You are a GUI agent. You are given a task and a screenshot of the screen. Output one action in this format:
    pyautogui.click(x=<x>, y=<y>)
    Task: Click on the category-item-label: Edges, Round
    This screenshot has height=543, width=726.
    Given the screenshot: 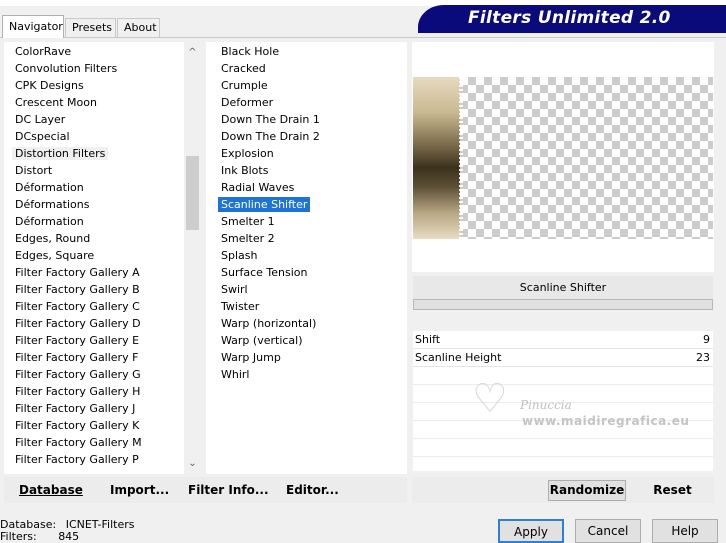 What is the action you would take?
    pyautogui.click(x=53, y=238)
    